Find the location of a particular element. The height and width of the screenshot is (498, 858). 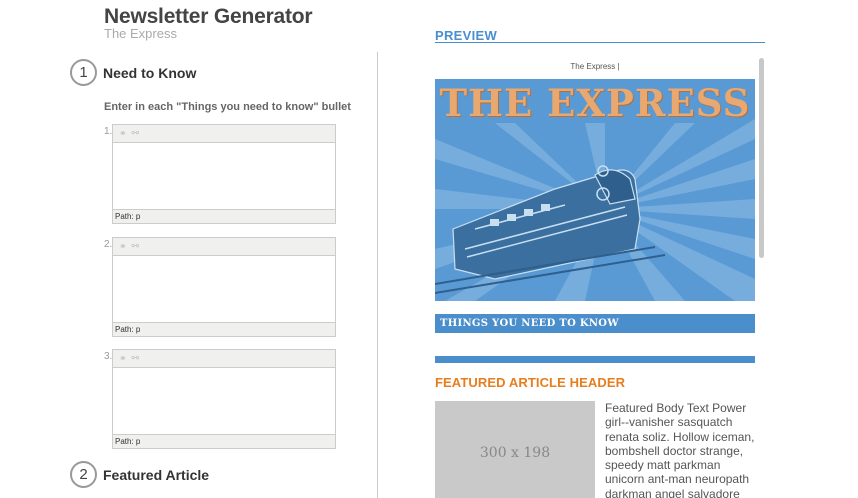

things-you-need-to-know-bar: THINGS YOU NEED TO KNOW is located at coordinates (595, 323).